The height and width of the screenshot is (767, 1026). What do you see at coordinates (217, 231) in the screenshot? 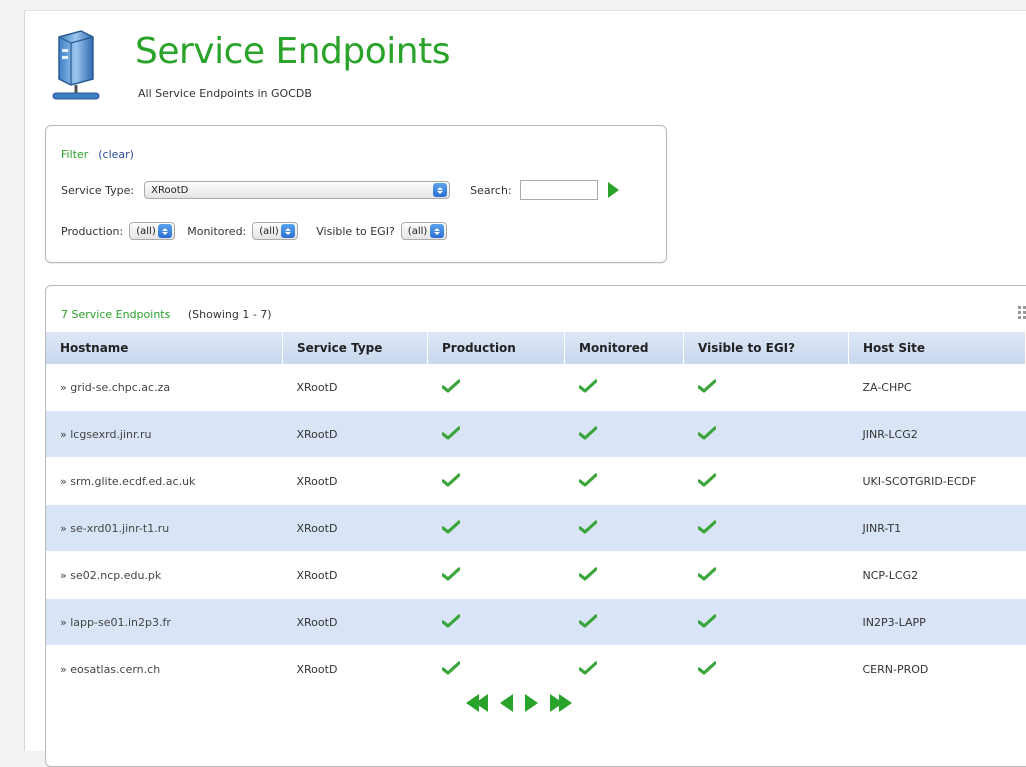
I see `monitored-label: Monitored:` at bounding box center [217, 231].